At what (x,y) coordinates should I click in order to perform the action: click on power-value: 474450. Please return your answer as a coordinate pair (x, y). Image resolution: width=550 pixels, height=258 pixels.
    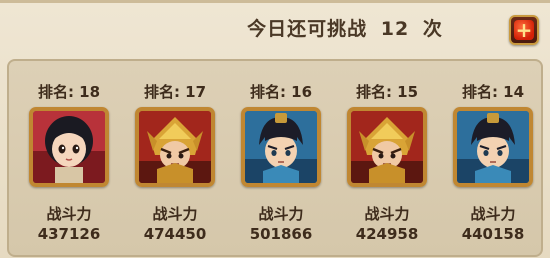
    Looking at the image, I should click on (175, 234).